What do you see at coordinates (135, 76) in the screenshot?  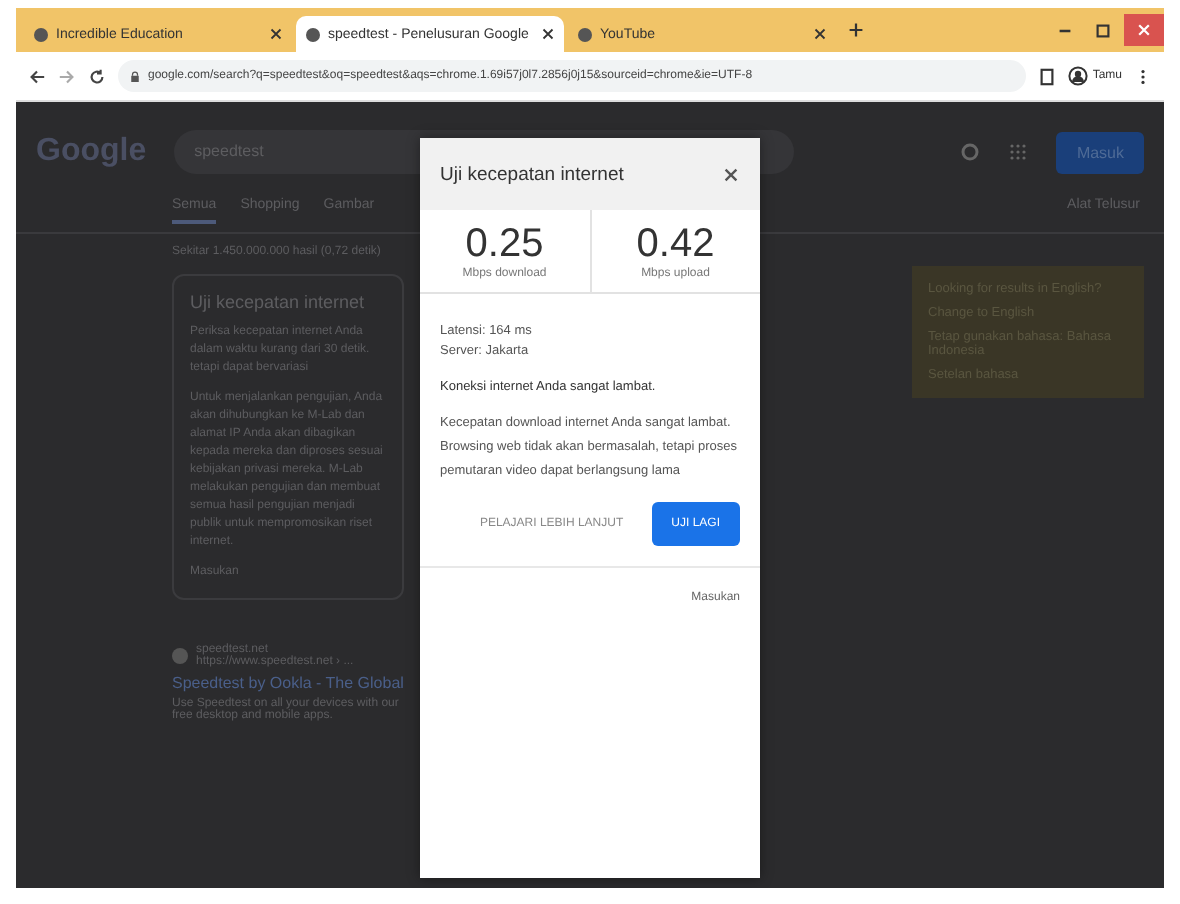 I see `lock-icon` at bounding box center [135, 76].